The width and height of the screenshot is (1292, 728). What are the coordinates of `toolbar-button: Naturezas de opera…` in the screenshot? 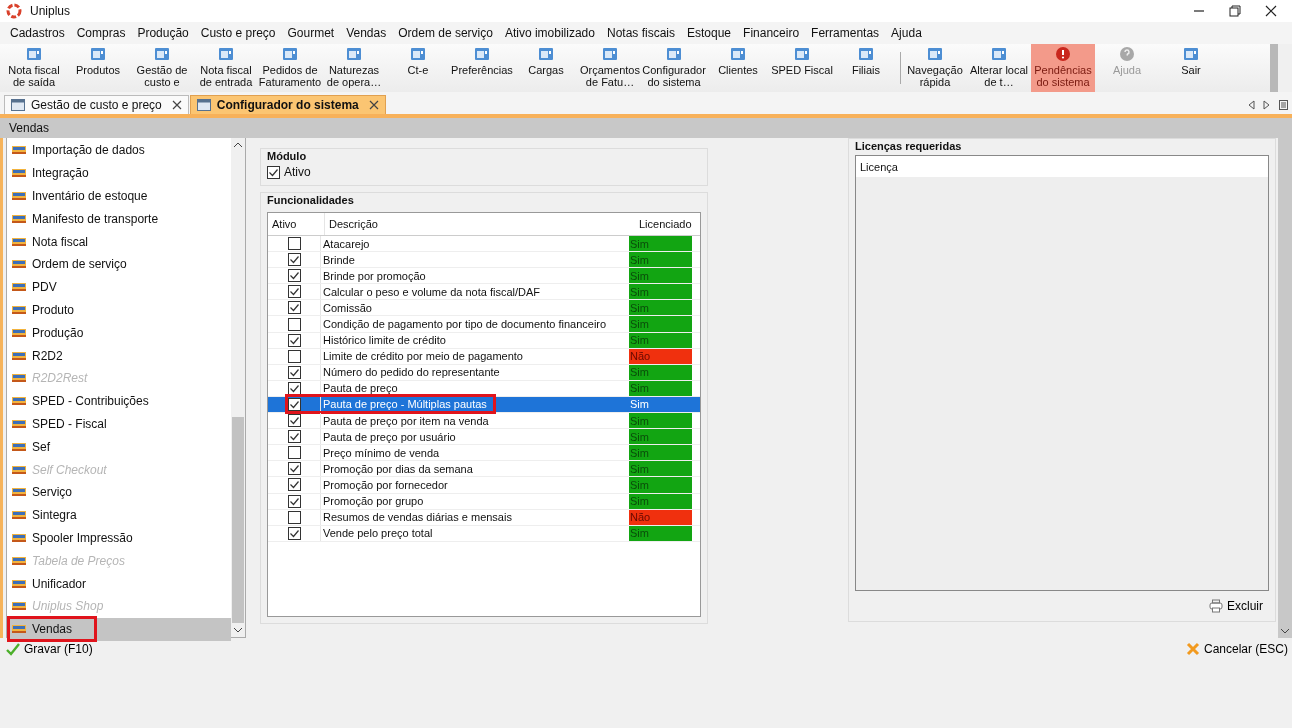 It's located at (354, 68).